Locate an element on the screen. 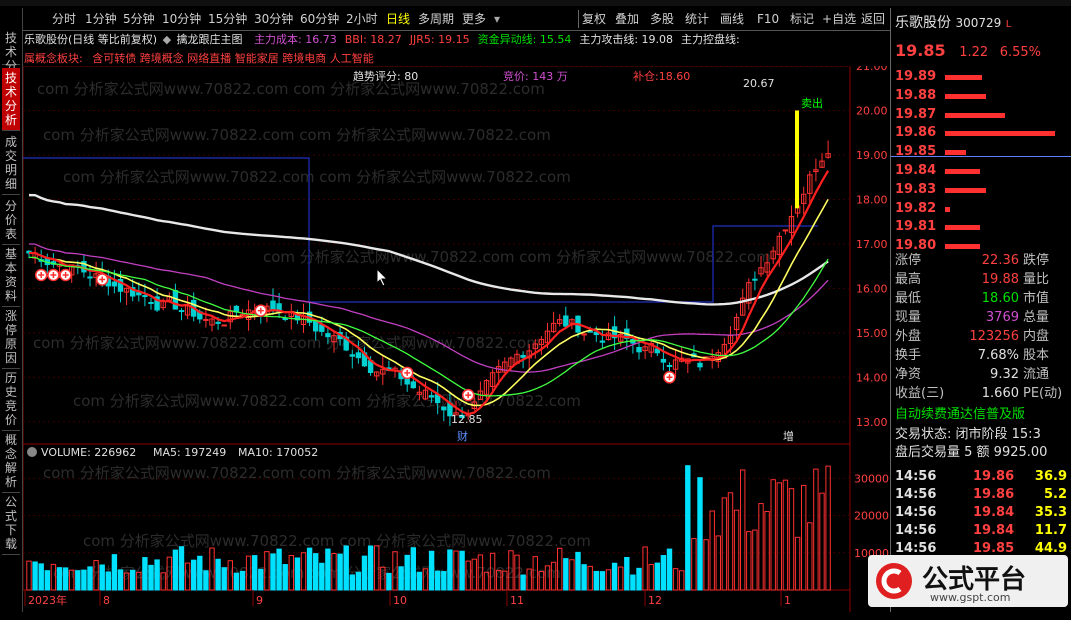 This screenshot has height=620, width=1071. f10-button: F10 is located at coordinates (768, 19).